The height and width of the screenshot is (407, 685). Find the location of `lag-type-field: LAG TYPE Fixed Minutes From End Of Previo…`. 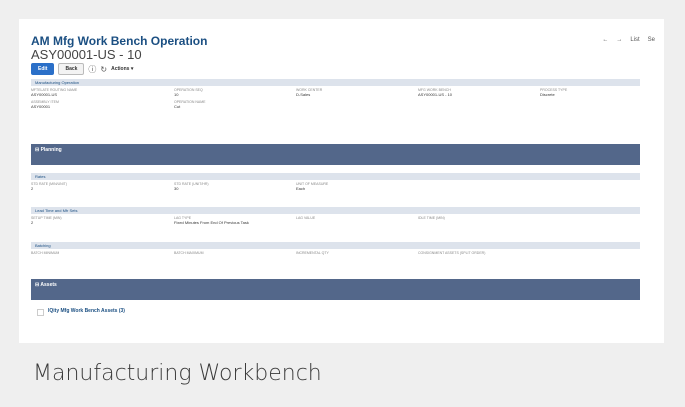

lag-type-field: LAG TYPE Fixed Minutes From End Of Previo… is located at coordinates (211, 220).